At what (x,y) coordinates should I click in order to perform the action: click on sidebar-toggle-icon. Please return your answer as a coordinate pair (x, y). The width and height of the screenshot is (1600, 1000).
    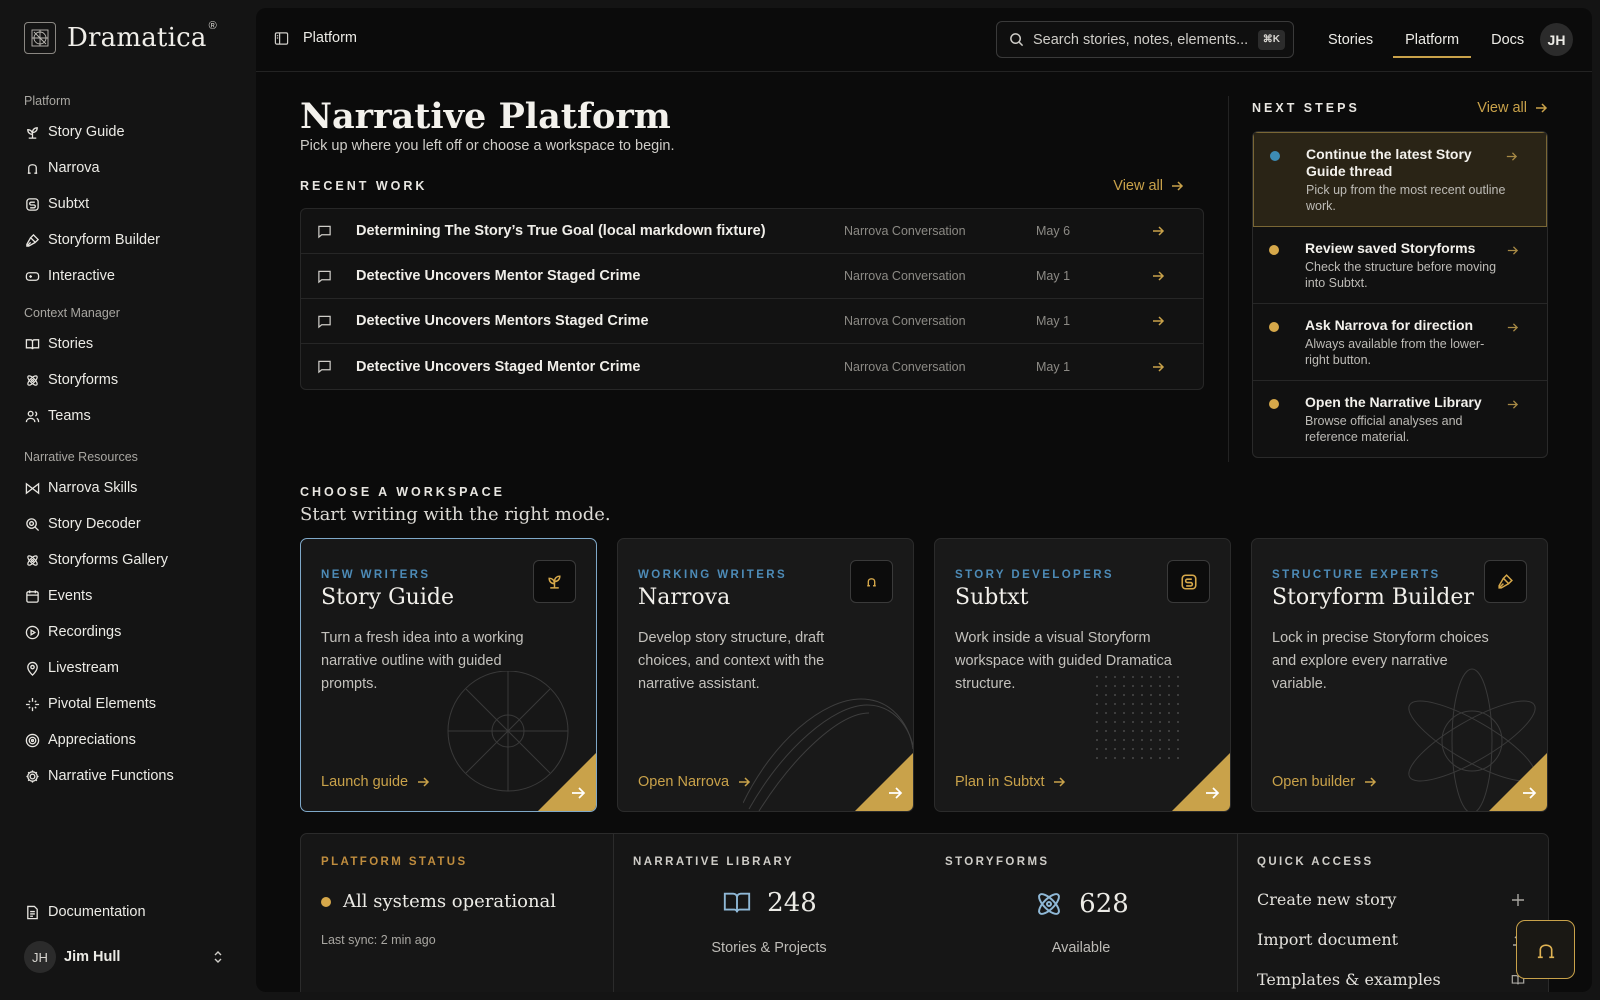
    Looking at the image, I should click on (288, 38).